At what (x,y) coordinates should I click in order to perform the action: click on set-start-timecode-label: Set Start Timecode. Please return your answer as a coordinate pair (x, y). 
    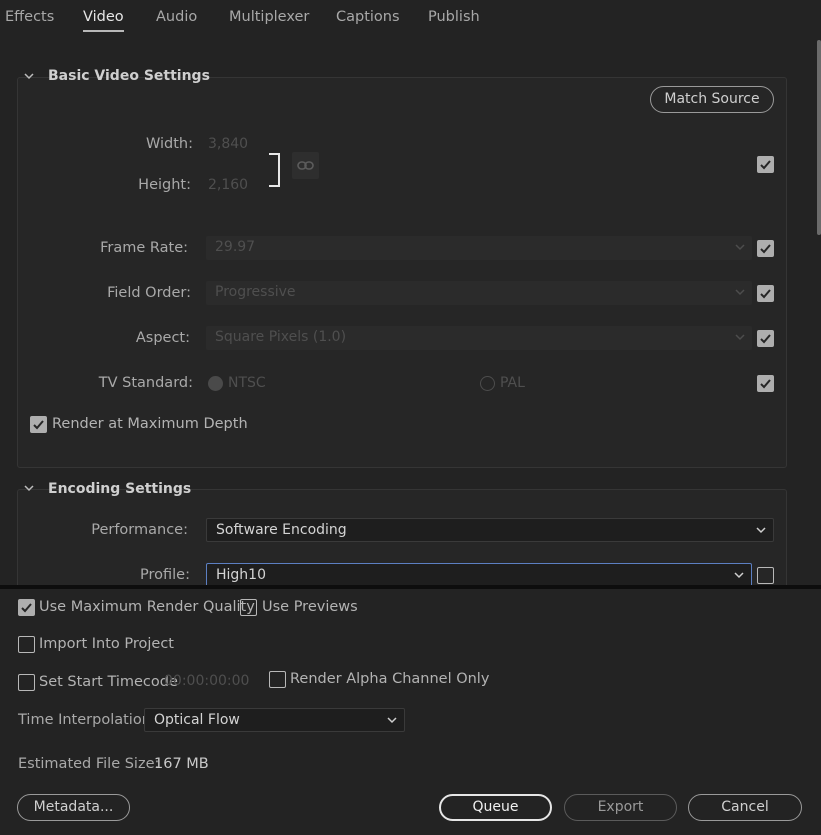
    Looking at the image, I should click on (108, 682).